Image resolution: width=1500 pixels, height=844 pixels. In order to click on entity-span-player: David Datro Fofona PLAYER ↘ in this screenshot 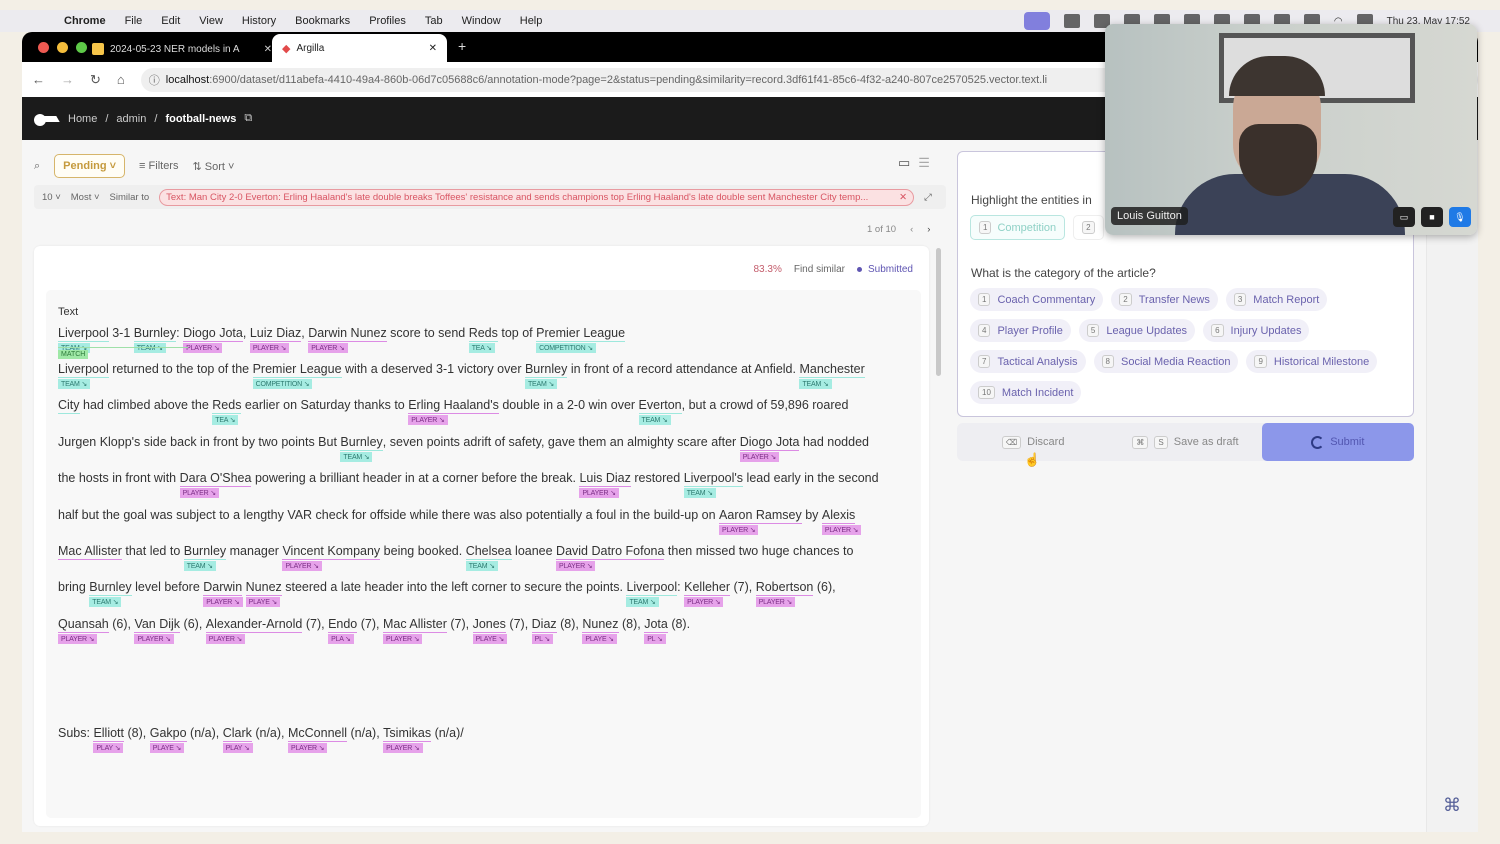, I will do `click(610, 557)`.